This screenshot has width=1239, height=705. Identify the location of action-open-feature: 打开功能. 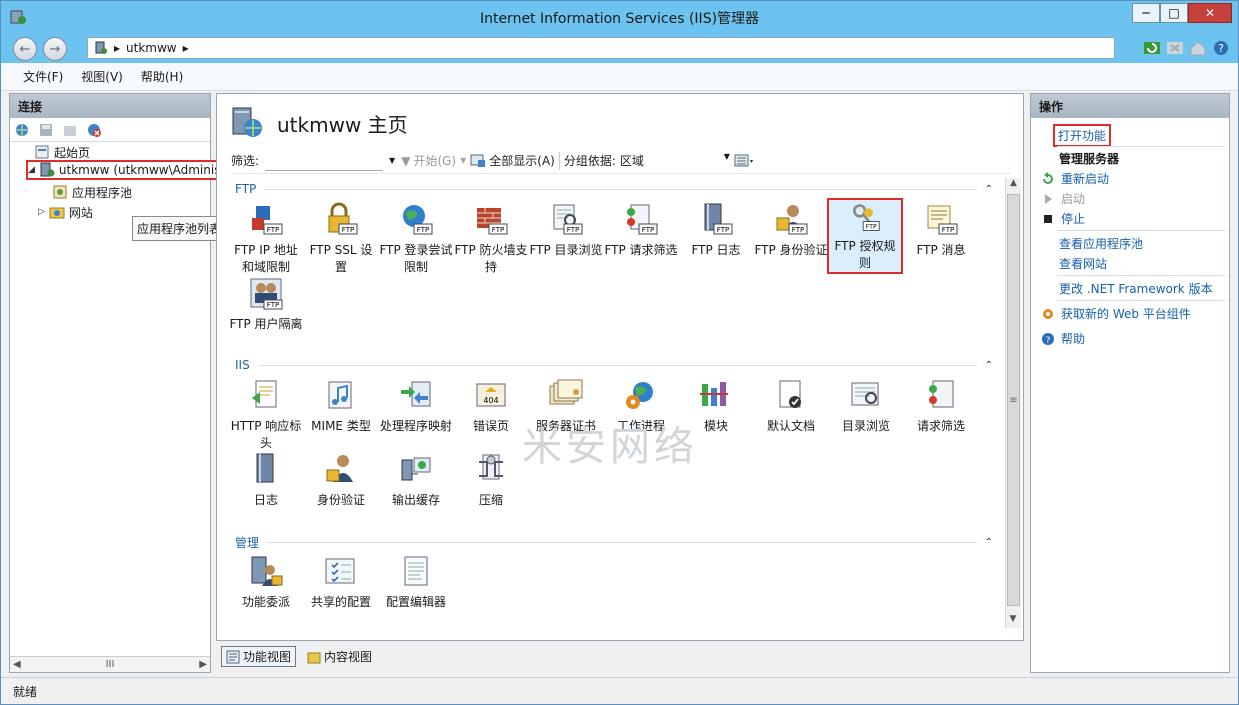
(1082, 135).